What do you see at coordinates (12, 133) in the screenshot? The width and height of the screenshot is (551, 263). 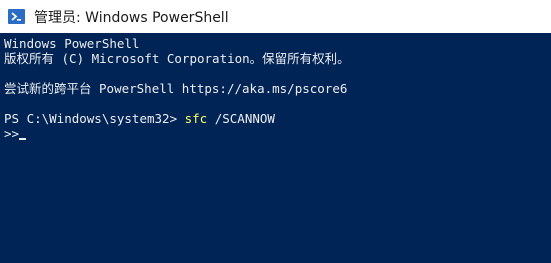 I see `continuation-prompt: >>` at bounding box center [12, 133].